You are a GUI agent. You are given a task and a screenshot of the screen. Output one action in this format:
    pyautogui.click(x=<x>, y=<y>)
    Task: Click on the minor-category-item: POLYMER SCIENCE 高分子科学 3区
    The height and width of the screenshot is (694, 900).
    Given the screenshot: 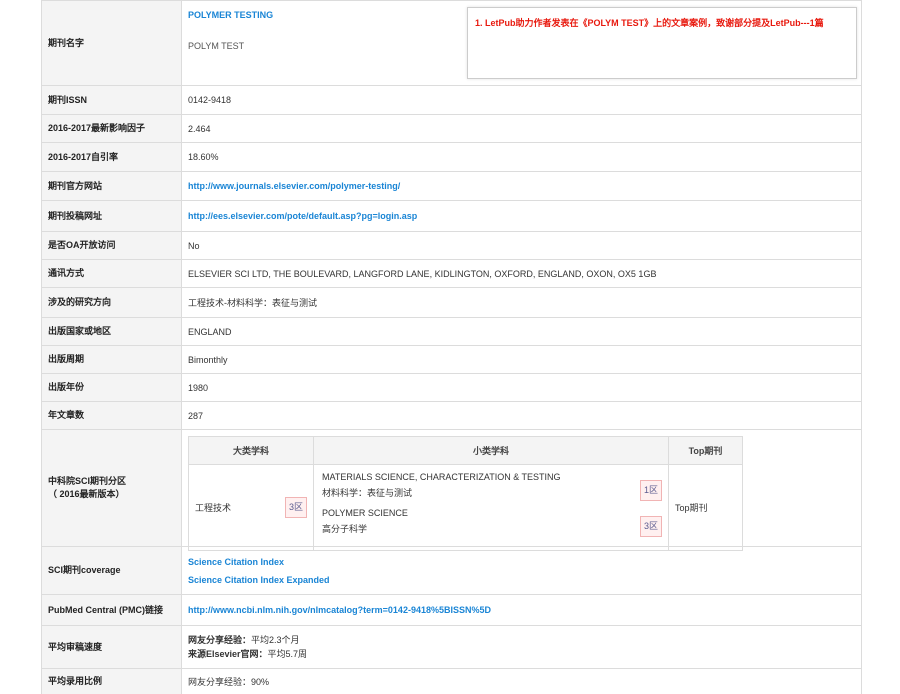 What is the action you would take?
    pyautogui.click(x=492, y=525)
    